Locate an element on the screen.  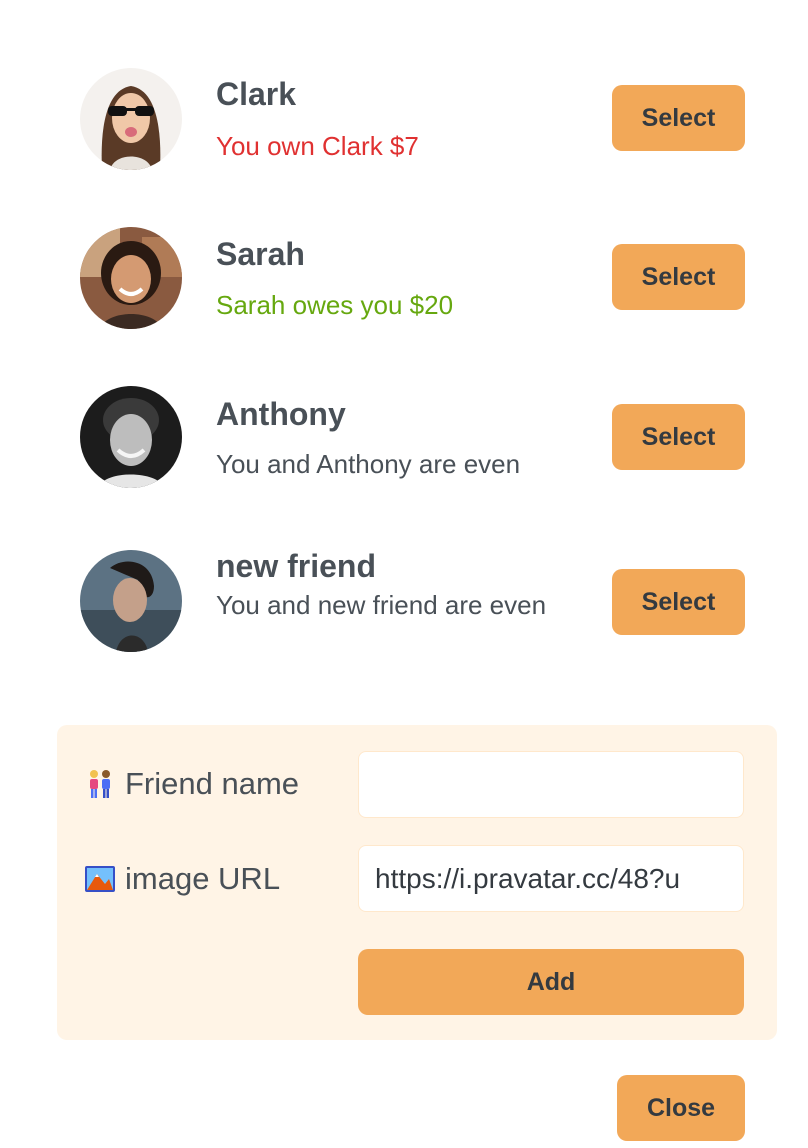
friend-balance-status: Sarah owes you $20 is located at coordinates (335, 305).